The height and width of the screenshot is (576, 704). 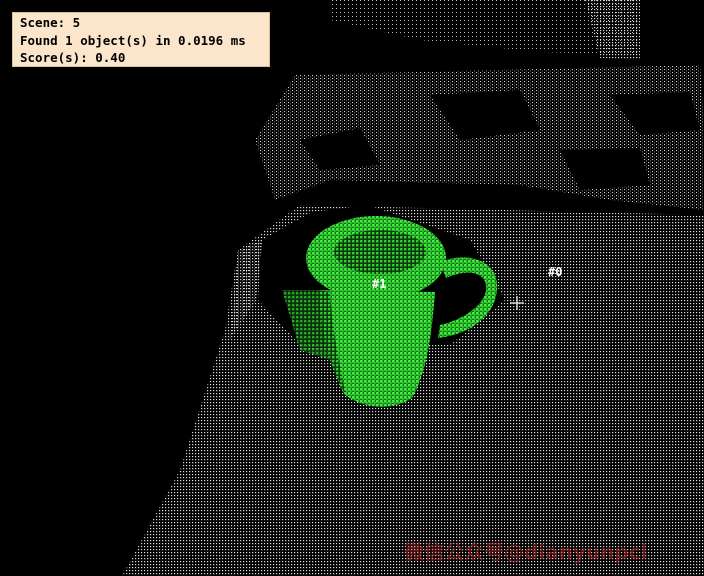 I want to click on watermark-text: 微信公众号@dianyunpcl, so click(x=526, y=552).